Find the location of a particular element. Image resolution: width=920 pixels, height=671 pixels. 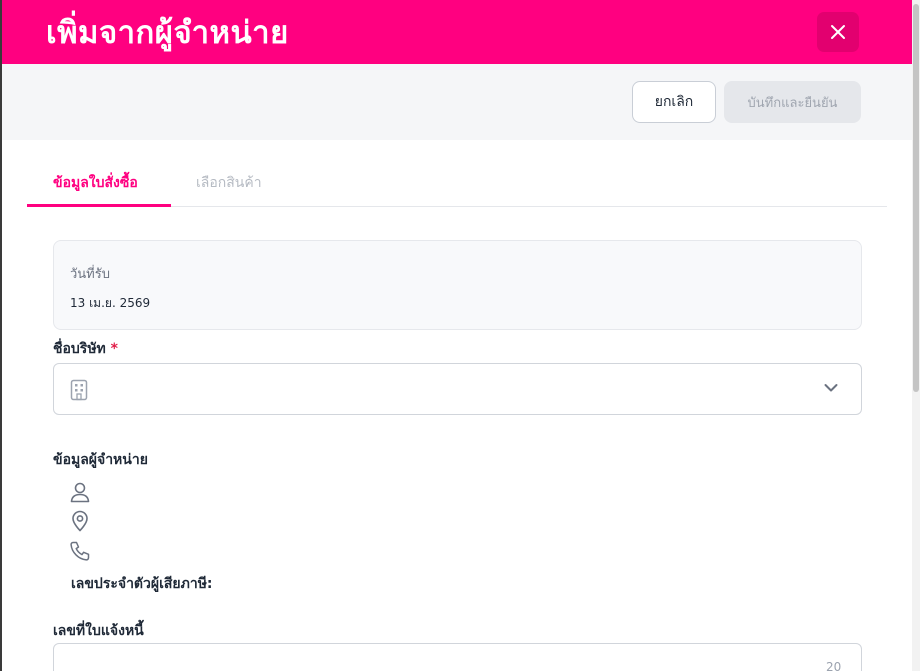

scrollbar-thumb is located at coordinates (916, 198).